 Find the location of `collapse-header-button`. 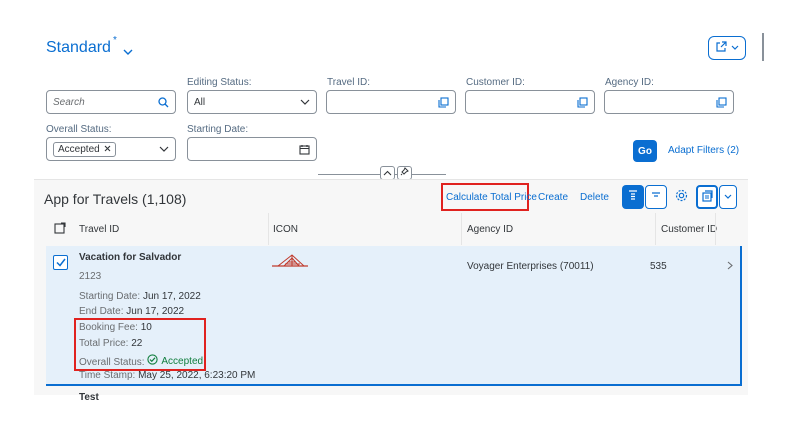

collapse-header-button is located at coordinates (387, 173).